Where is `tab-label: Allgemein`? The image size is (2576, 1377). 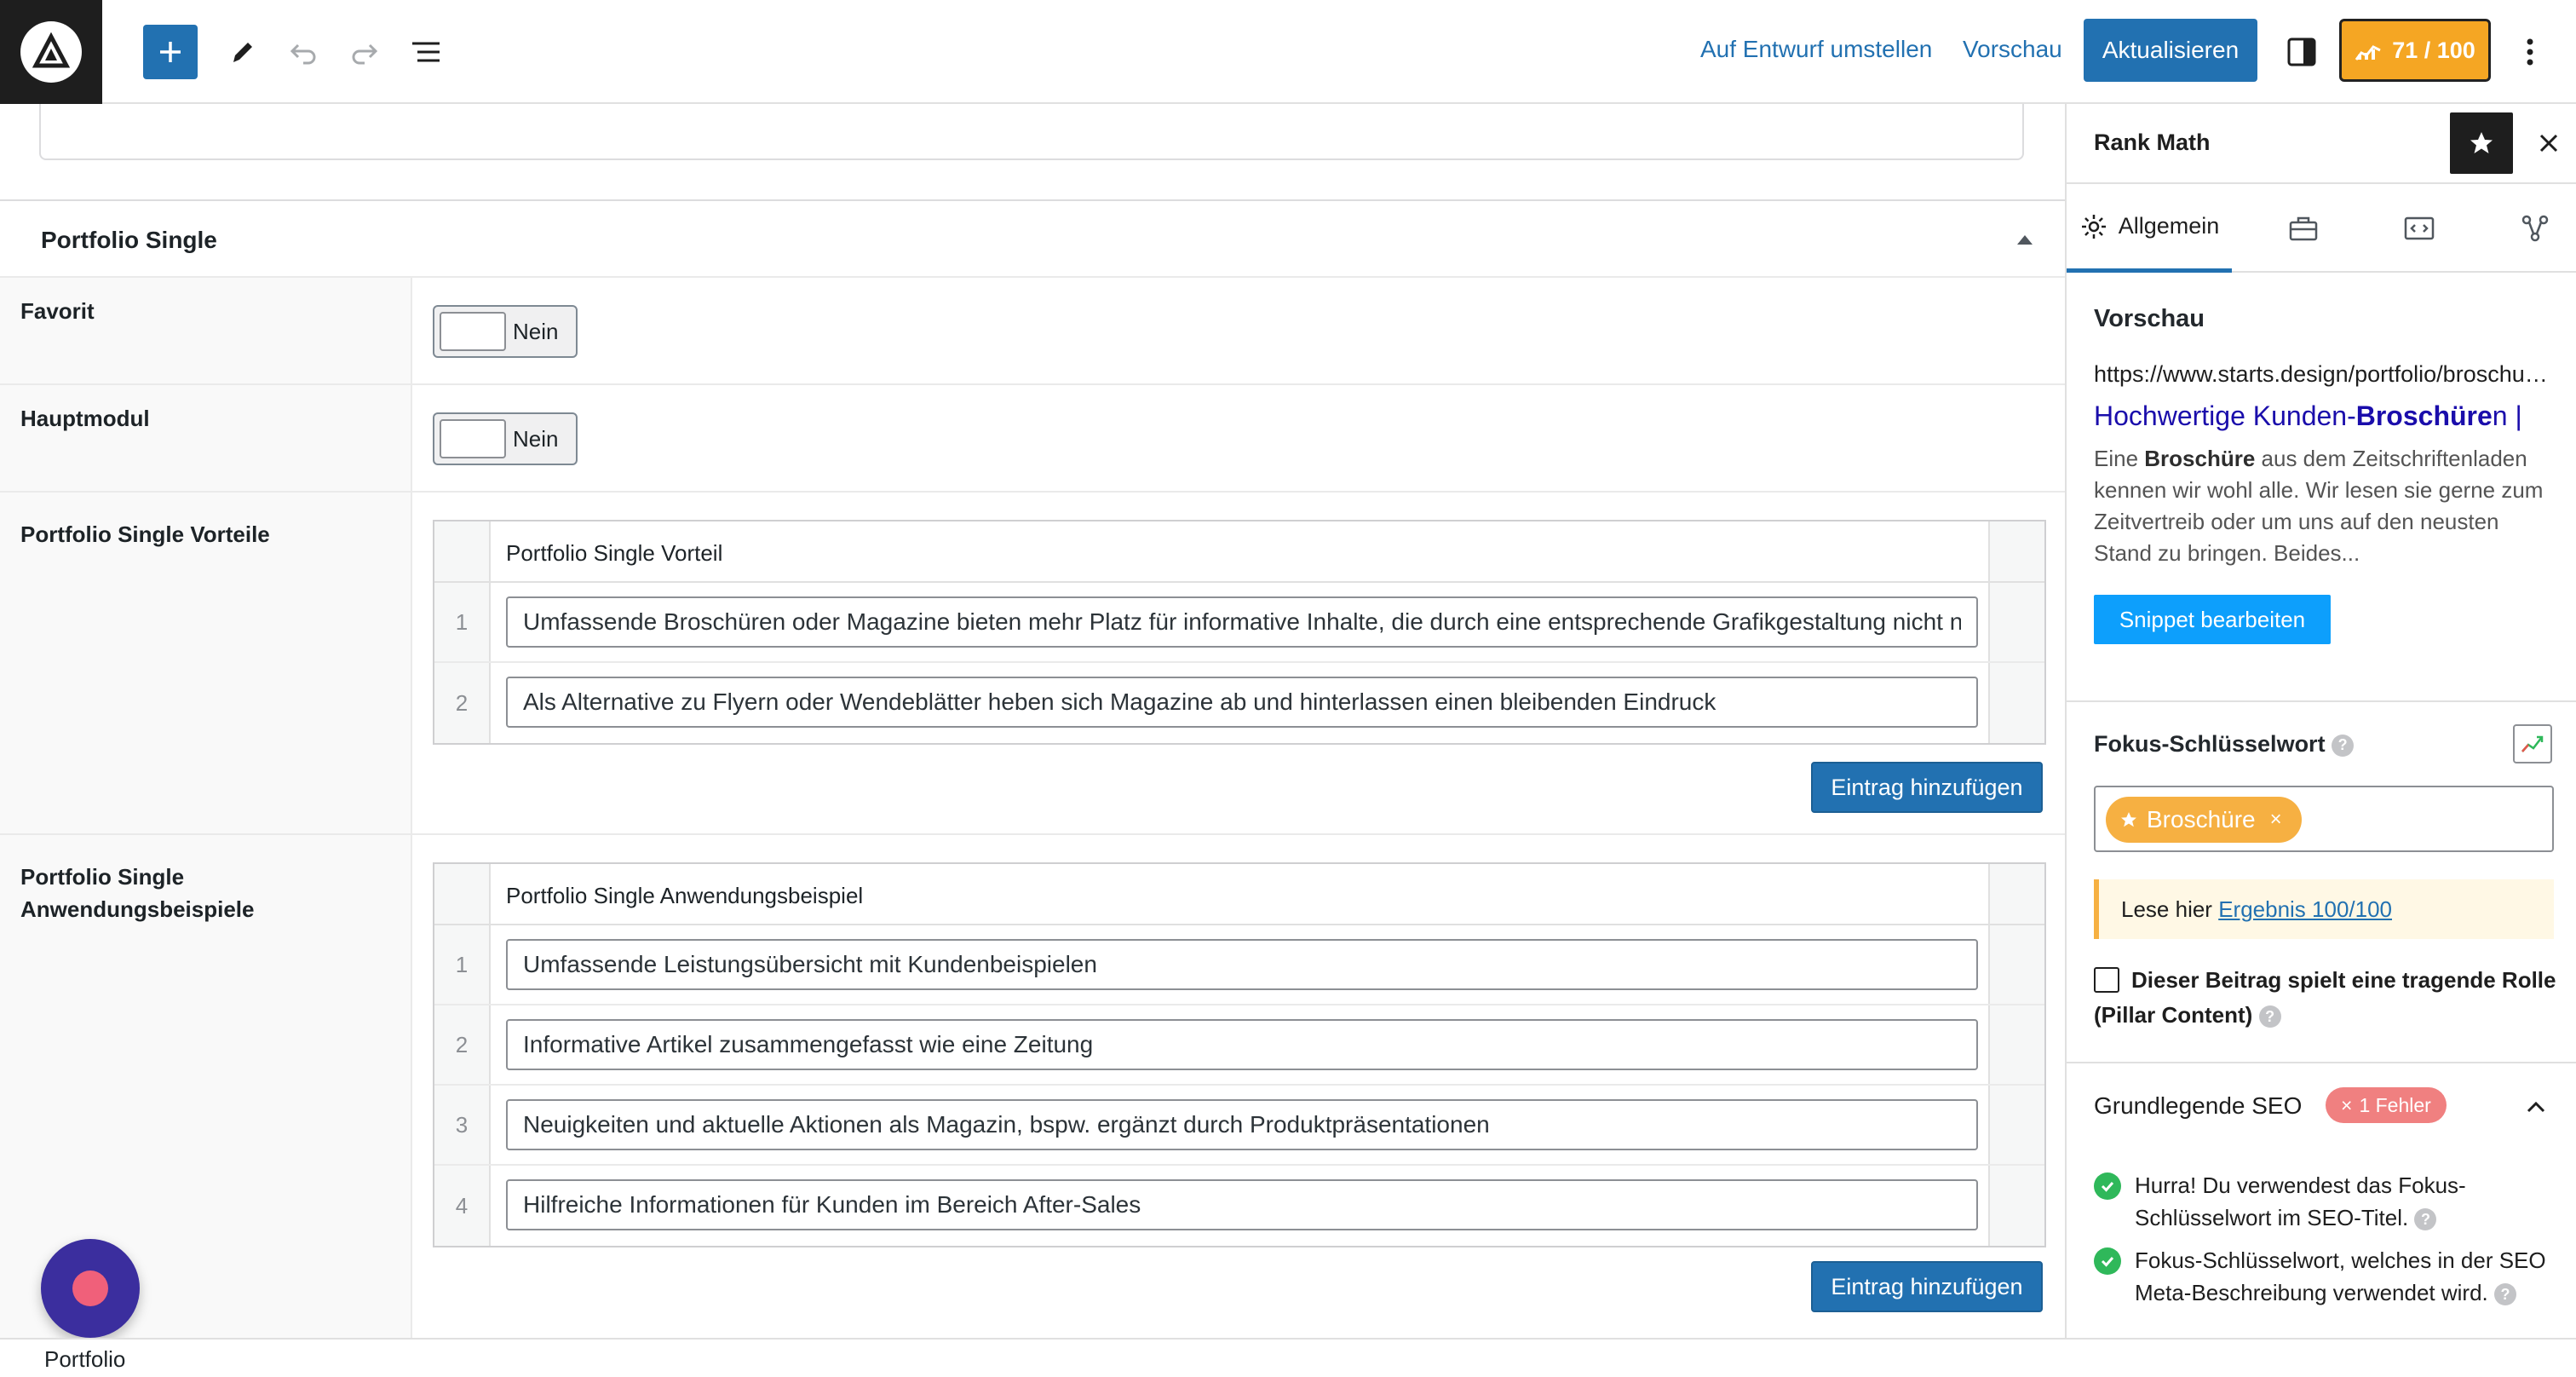
tab-label: Allgemein is located at coordinates (2169, 226).